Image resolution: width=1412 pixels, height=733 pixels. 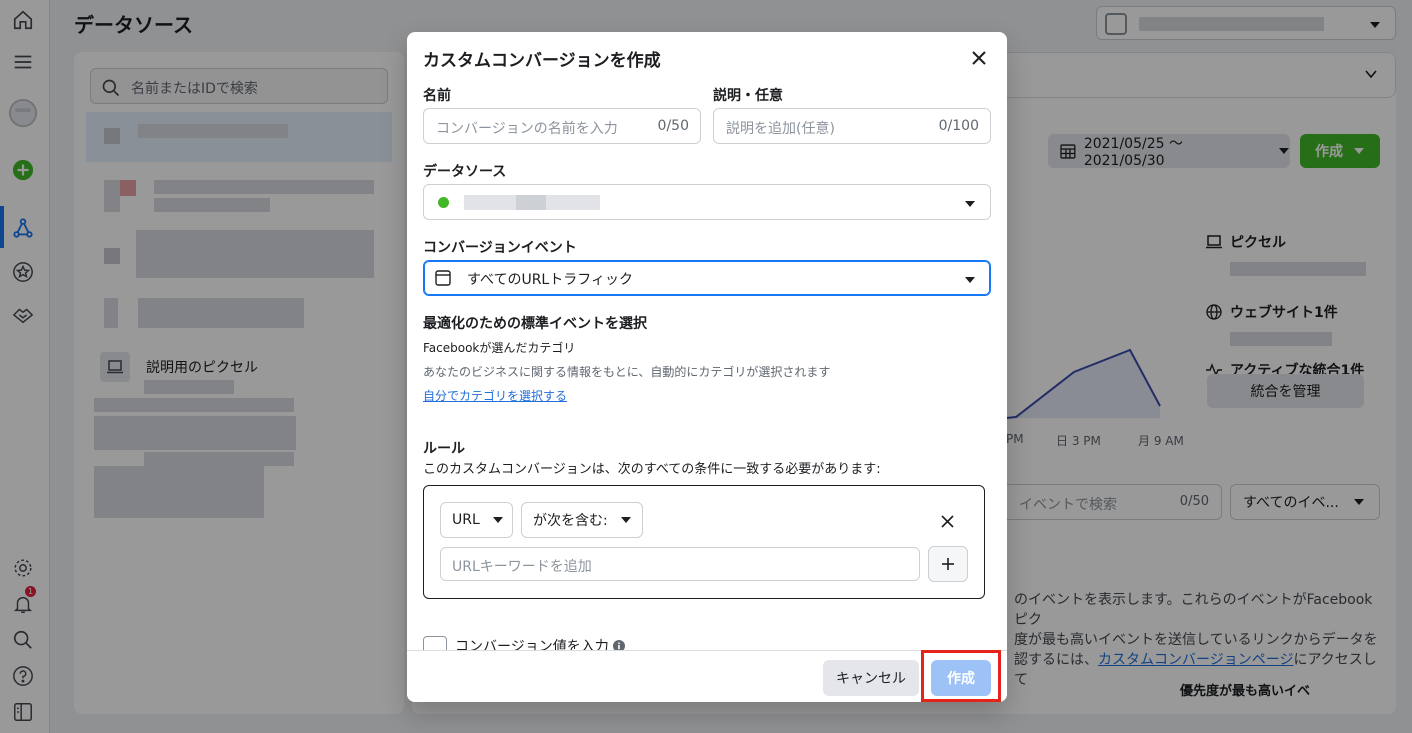 I want to click on status-active-dot, so click(x=443, y=202).